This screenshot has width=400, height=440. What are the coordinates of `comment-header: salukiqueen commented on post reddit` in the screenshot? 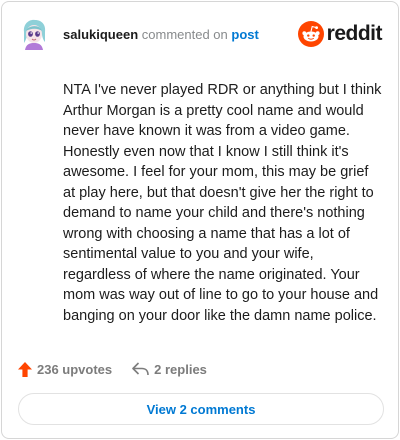 It's located at (200, 34).